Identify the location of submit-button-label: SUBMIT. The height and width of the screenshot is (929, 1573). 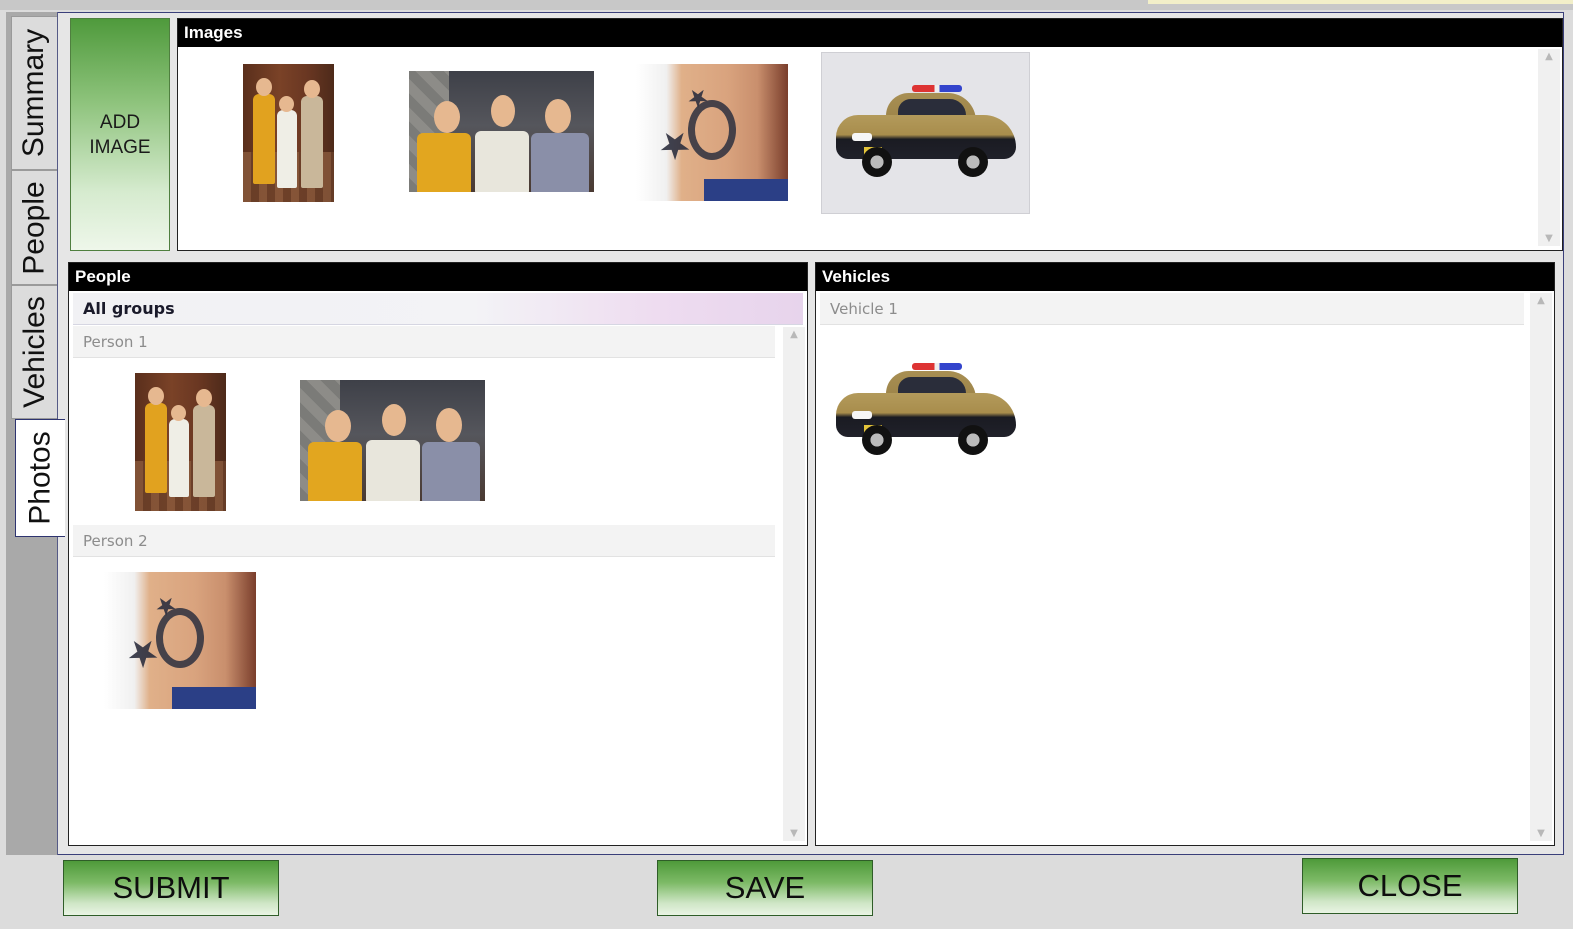
(171, 887).